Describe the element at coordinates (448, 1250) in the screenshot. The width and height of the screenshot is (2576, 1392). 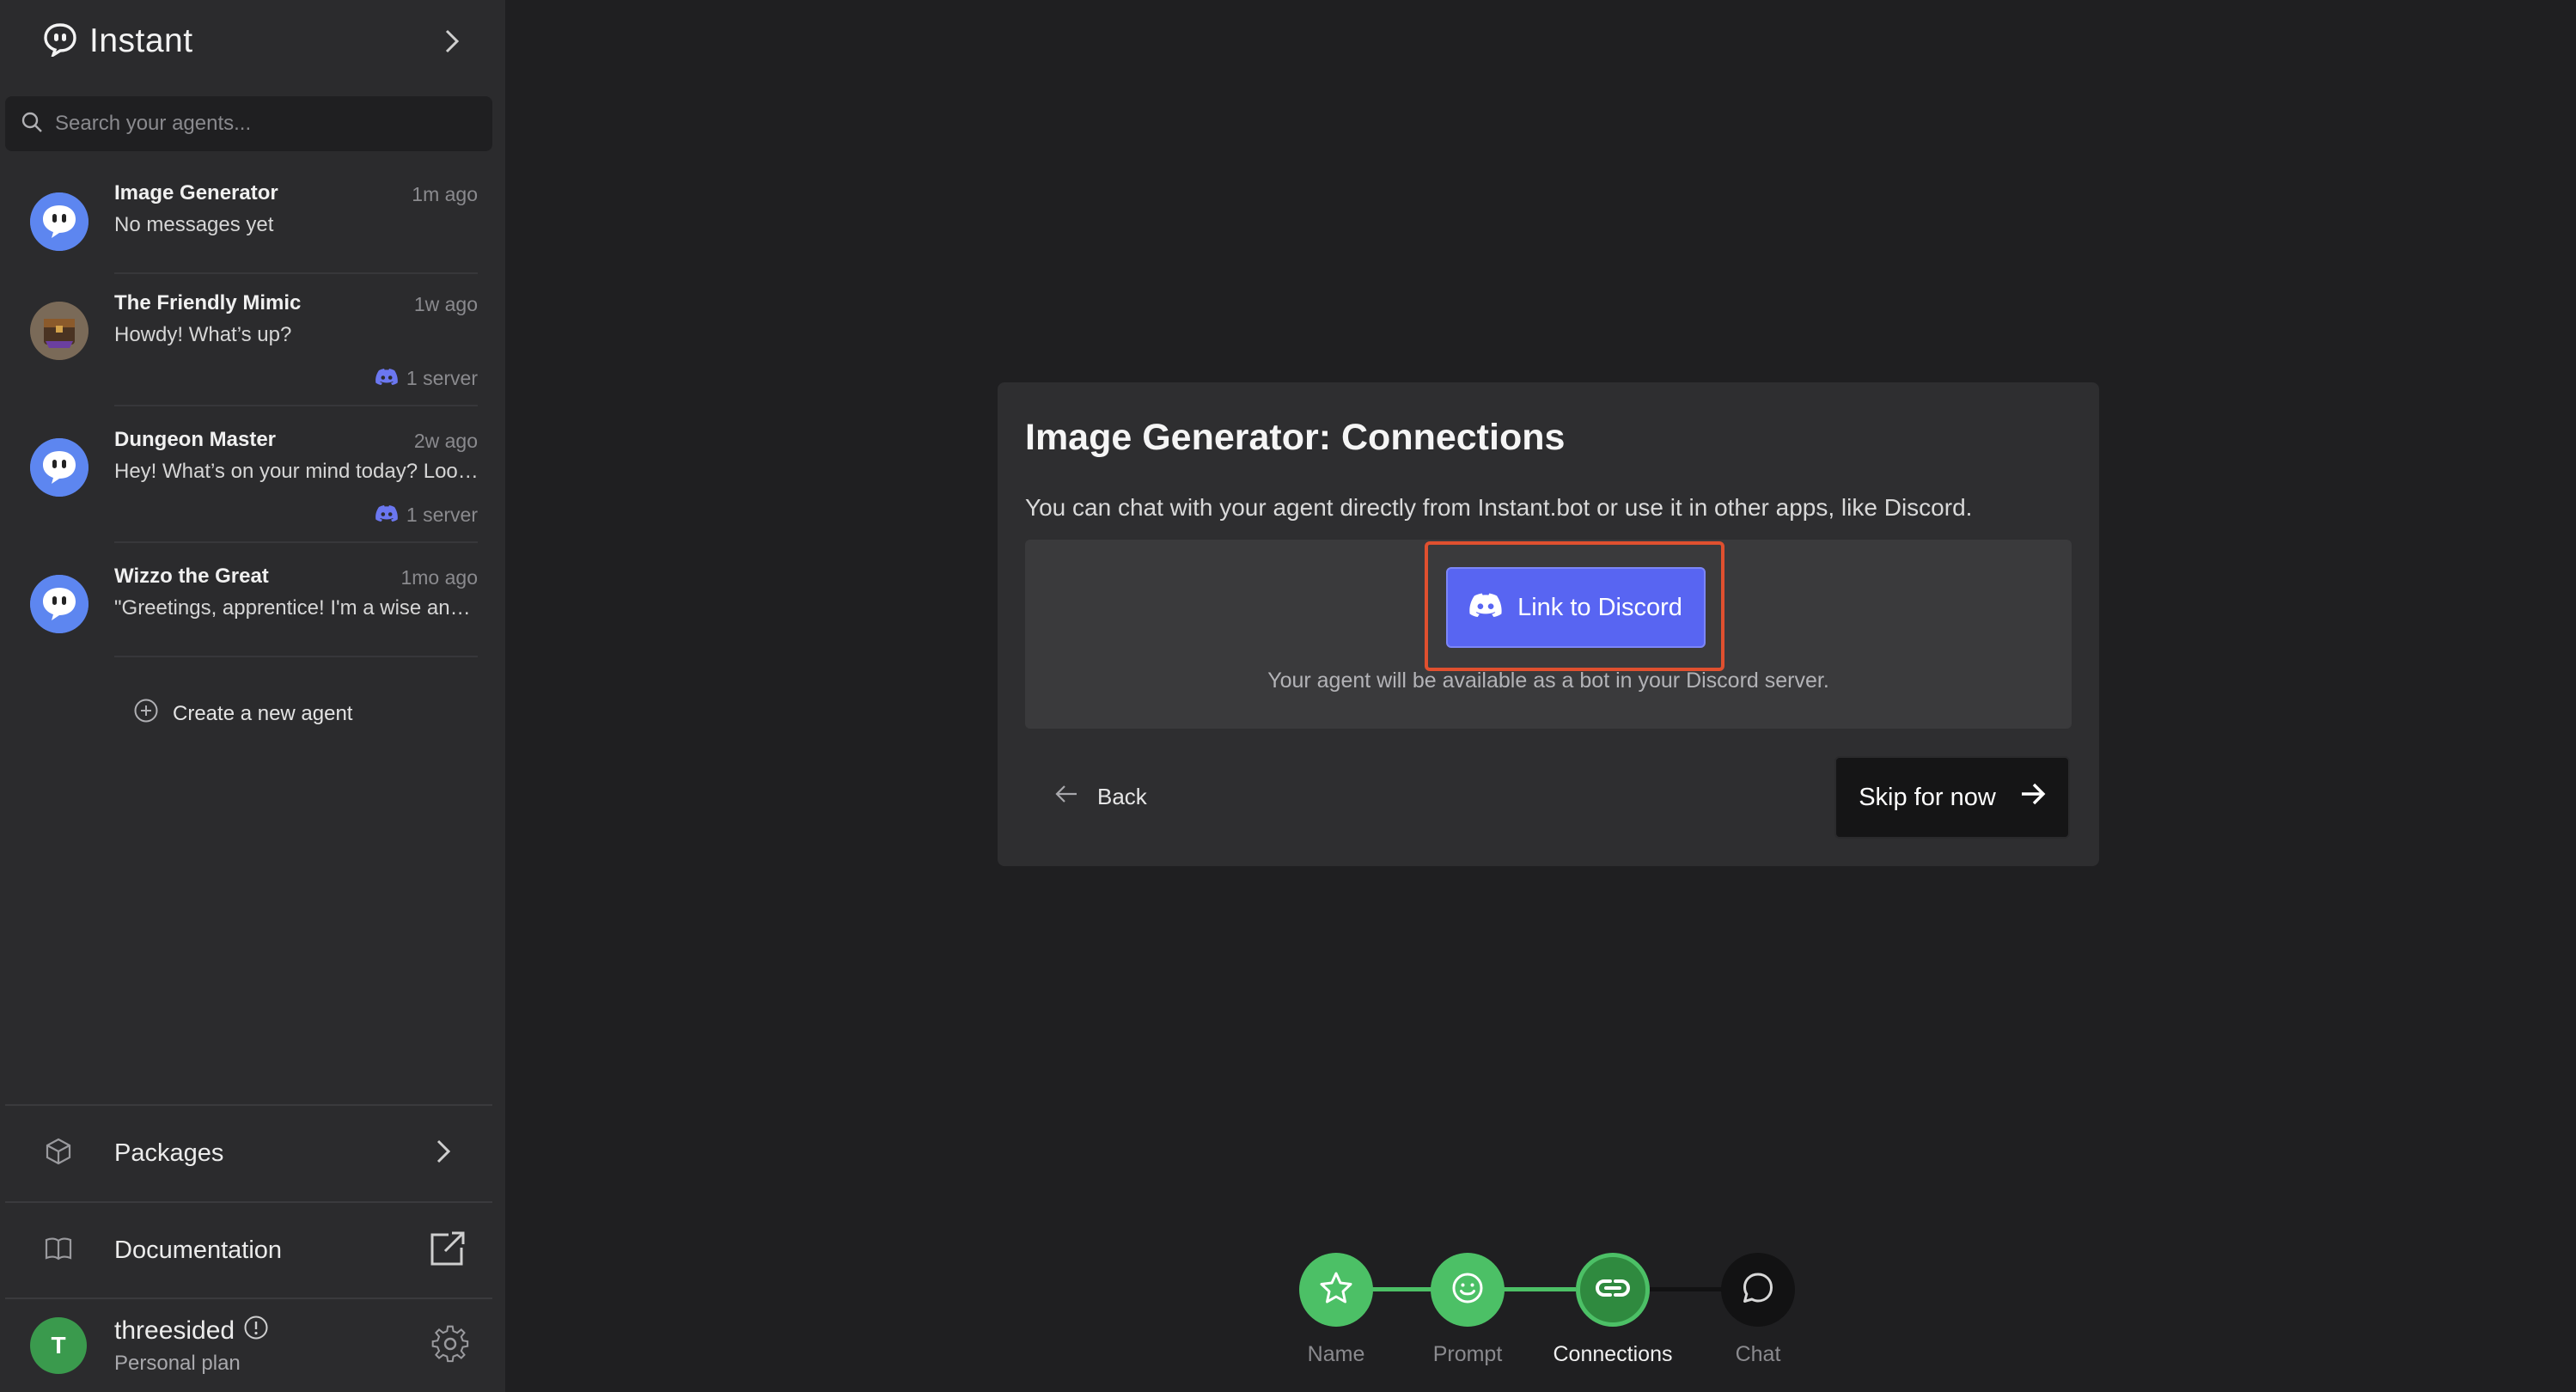
I see `external-link-icon` at that location.